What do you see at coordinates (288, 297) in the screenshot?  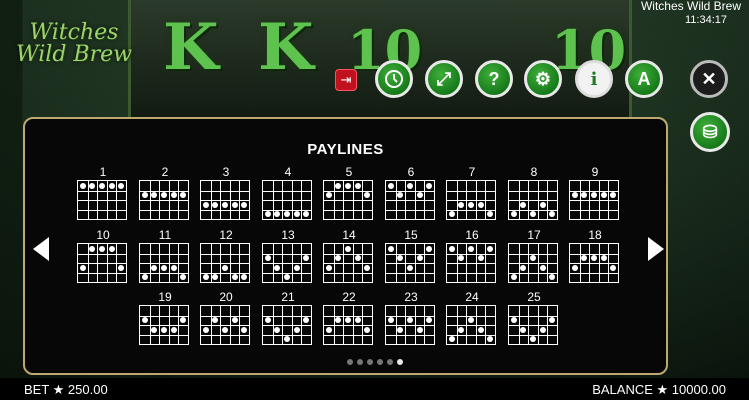 I see `payline-number: 21` at bounding box center [288, 297].